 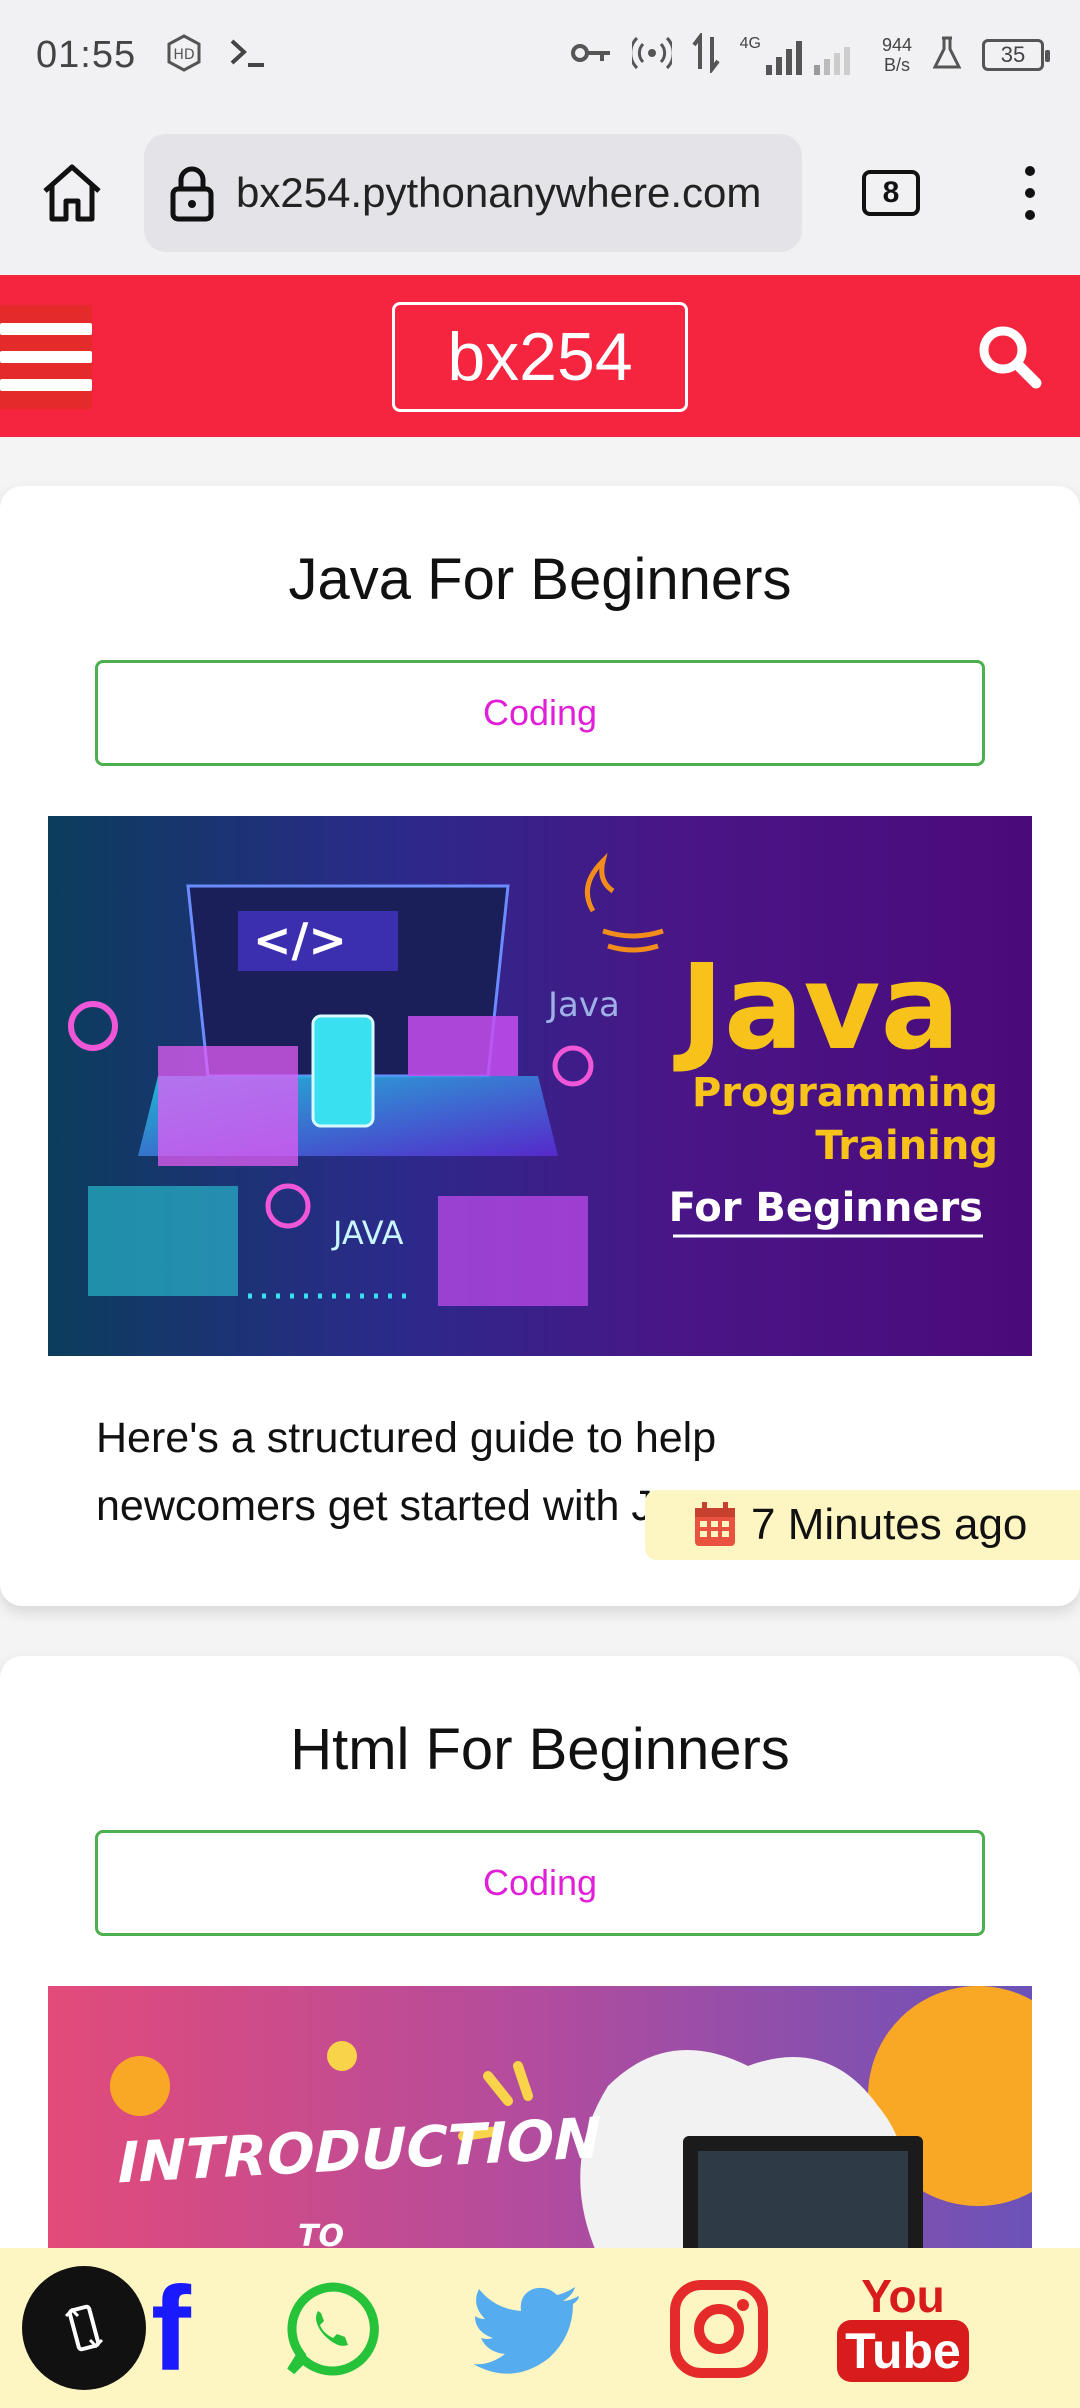 I want to click on thumb-line-3: For Beginners, so click(x=826, y=1208).